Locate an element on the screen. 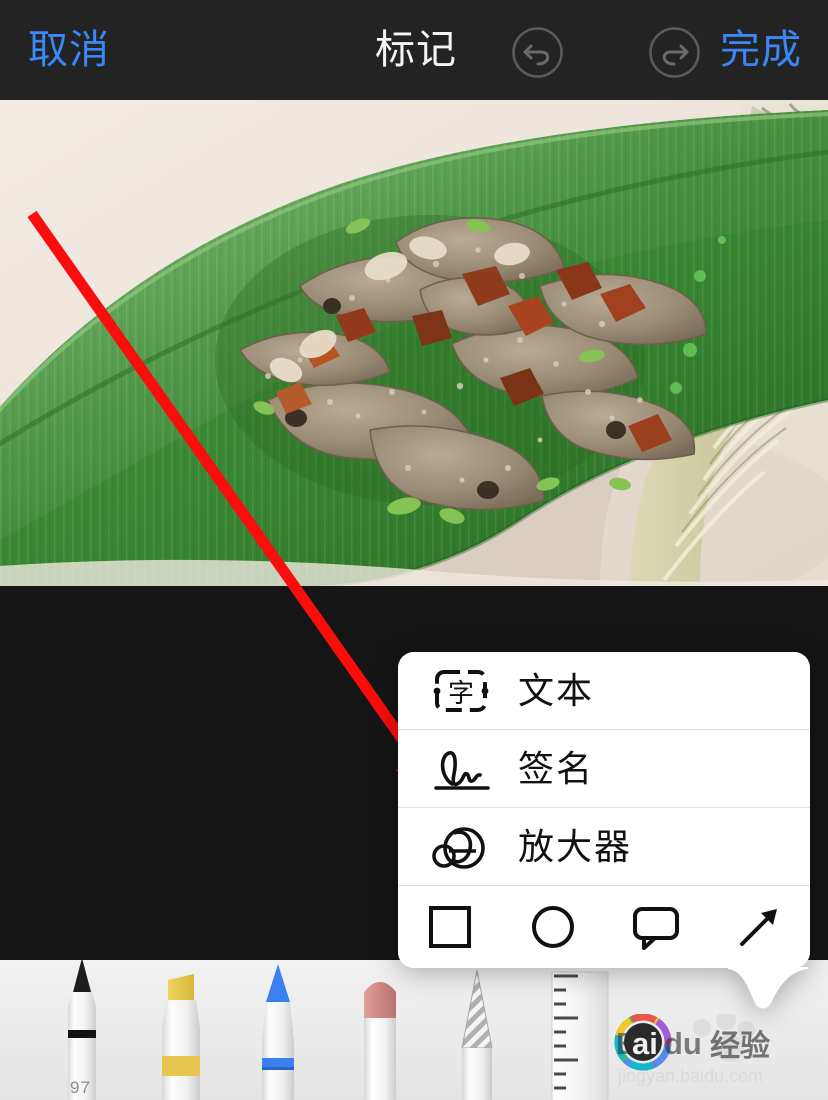  marker-tool-icon is located at coordinates (278, 1032).